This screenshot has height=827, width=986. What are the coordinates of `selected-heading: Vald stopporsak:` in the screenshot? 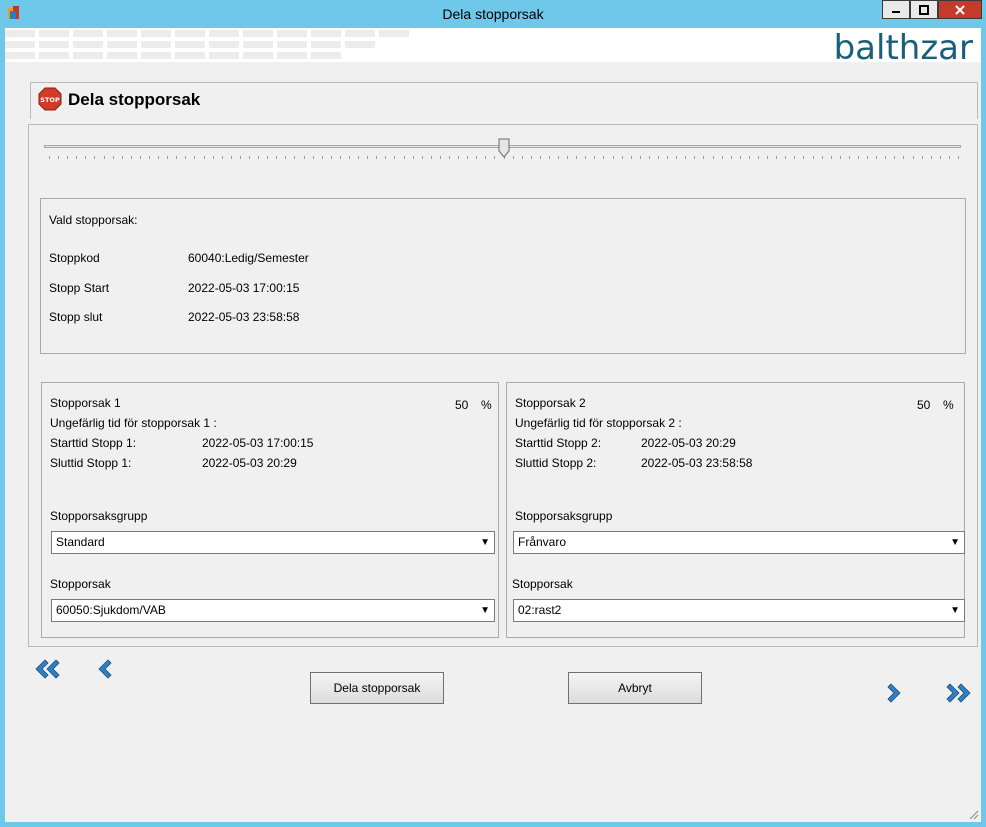 It's located at (93, 220).